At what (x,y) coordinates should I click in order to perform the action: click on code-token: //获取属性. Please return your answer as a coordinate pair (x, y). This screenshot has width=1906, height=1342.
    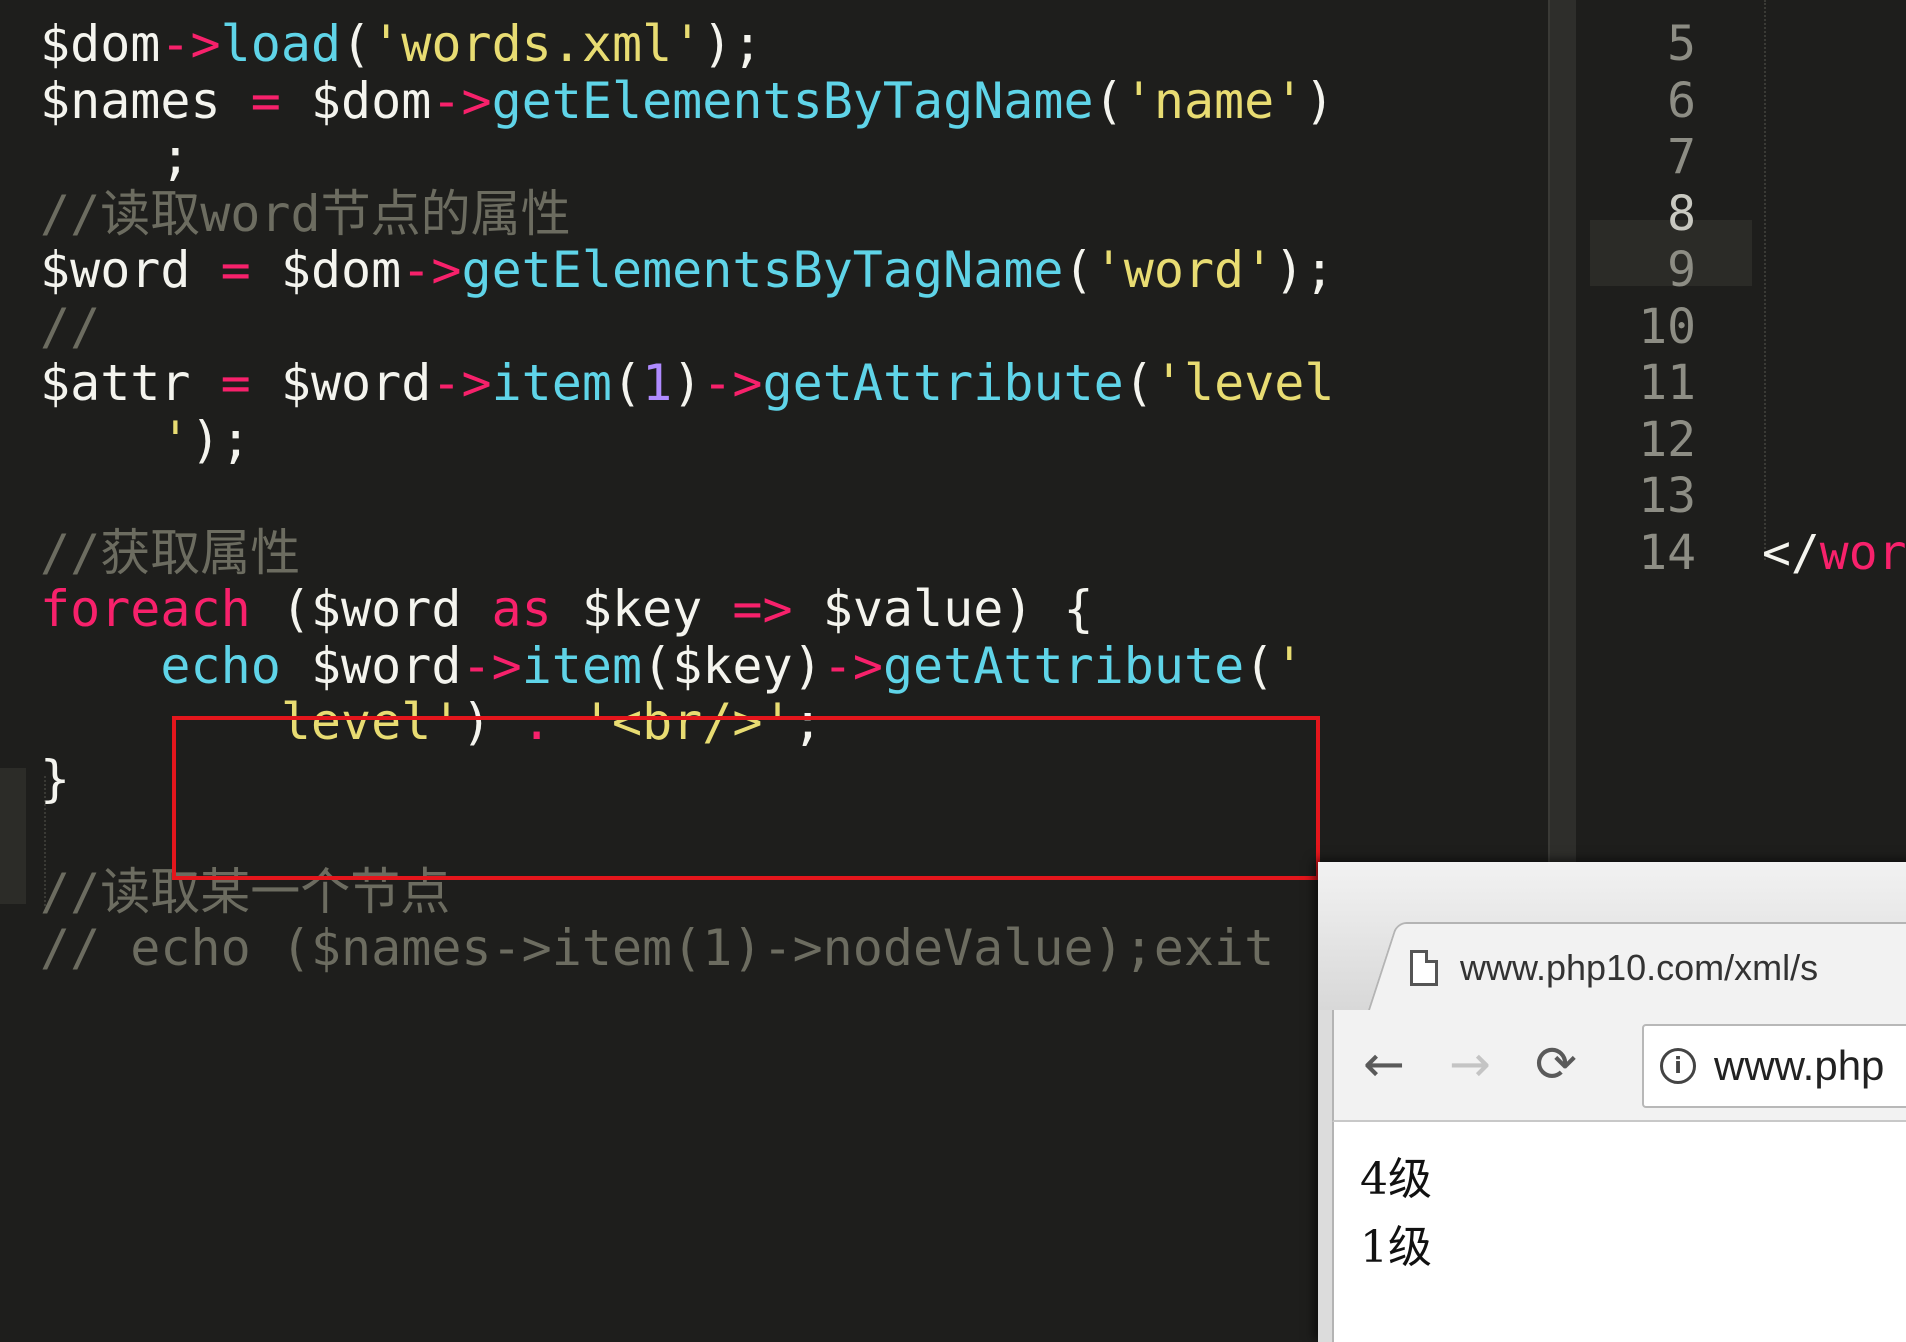
    Looking at the image, I should click on (170, 552).